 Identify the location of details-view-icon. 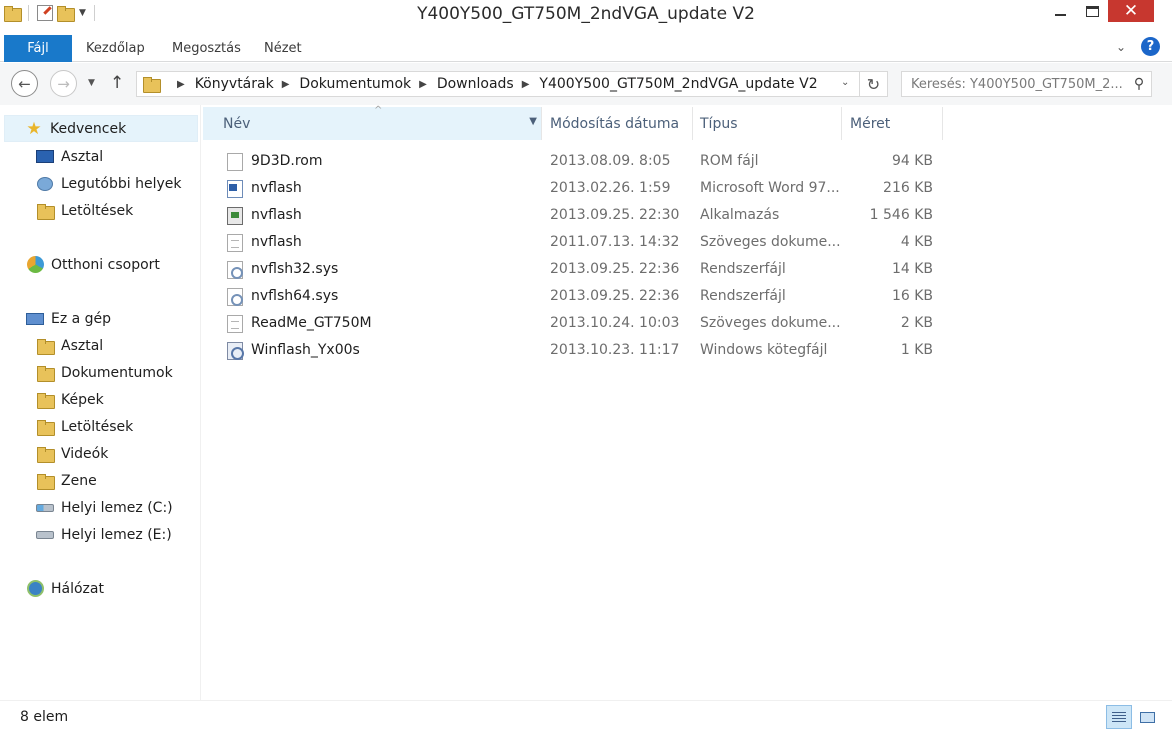
(1119, 717).